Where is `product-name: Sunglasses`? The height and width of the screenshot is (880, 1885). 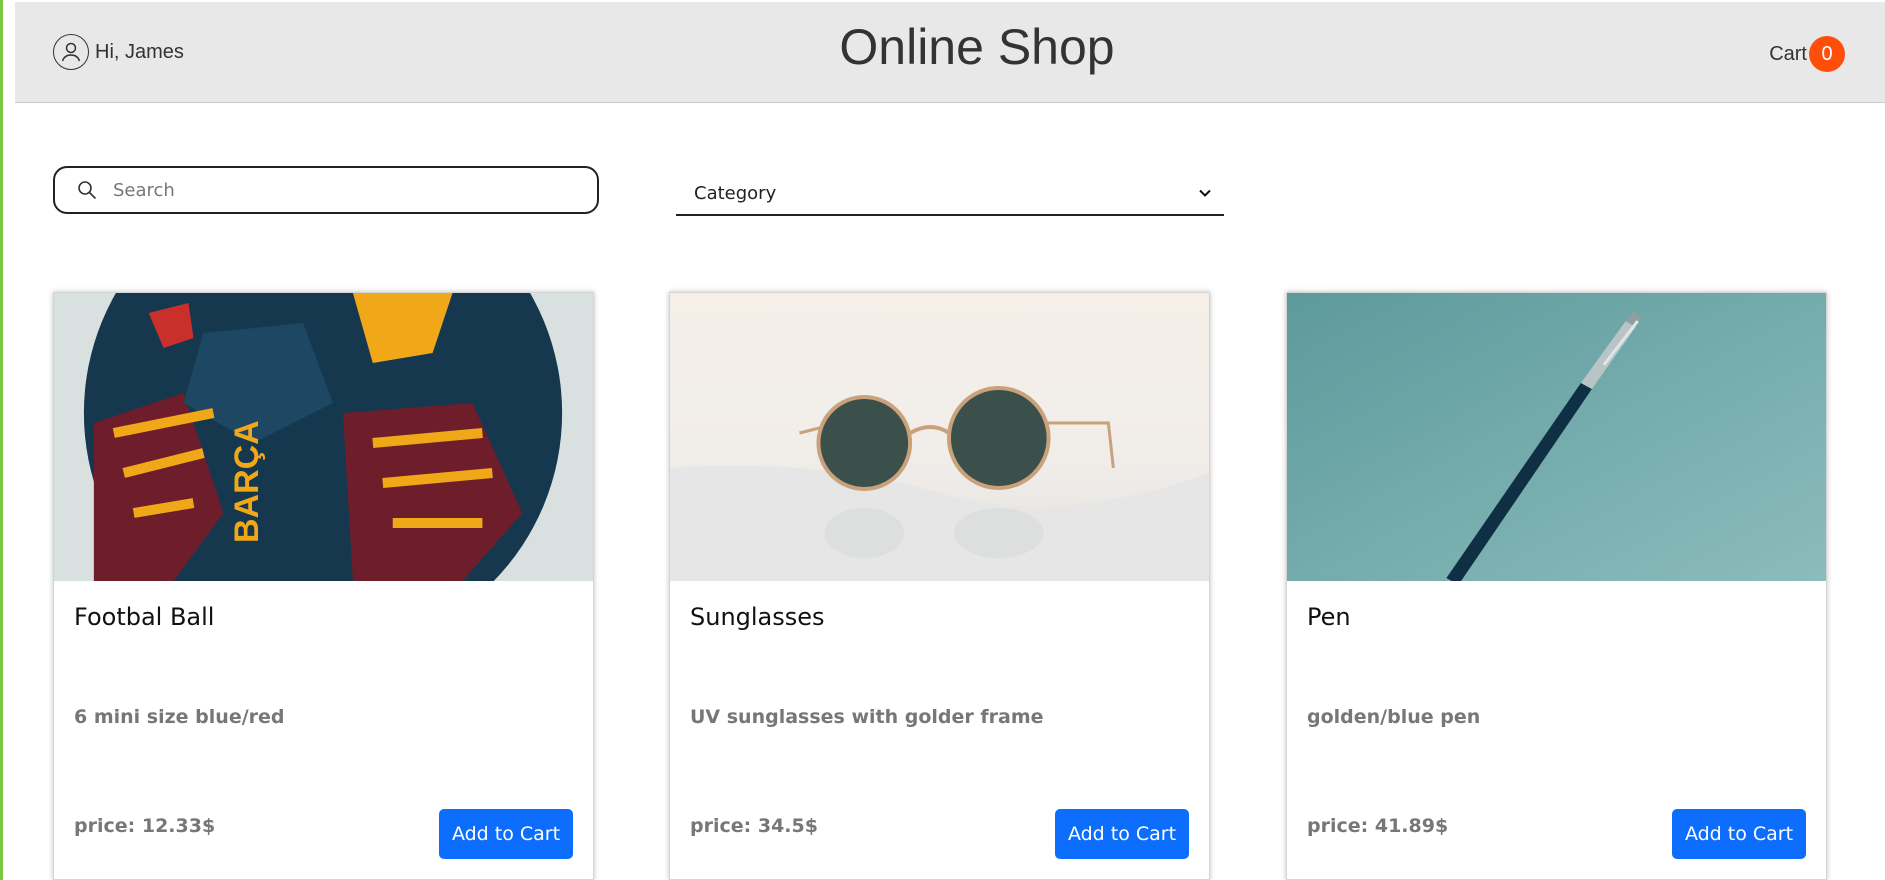
product-name: Sunglasses is located at coordinates (757, 617).